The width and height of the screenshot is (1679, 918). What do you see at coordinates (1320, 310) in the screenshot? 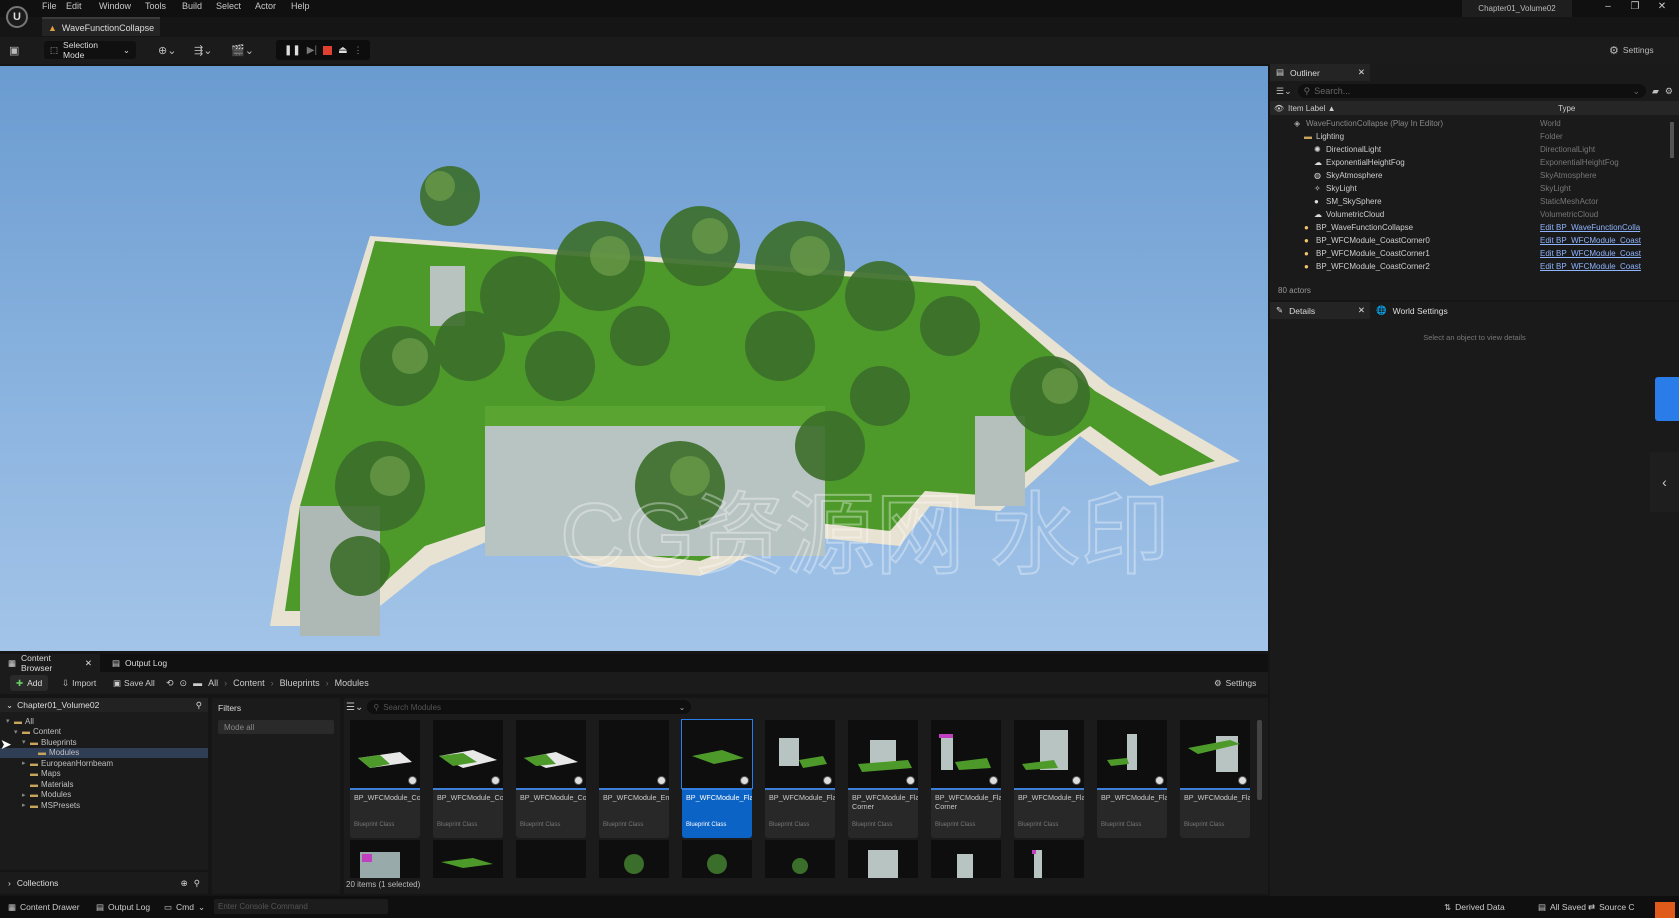
I see `details-tab: ✎ Details ✕` at bounding box center [1320, 310].